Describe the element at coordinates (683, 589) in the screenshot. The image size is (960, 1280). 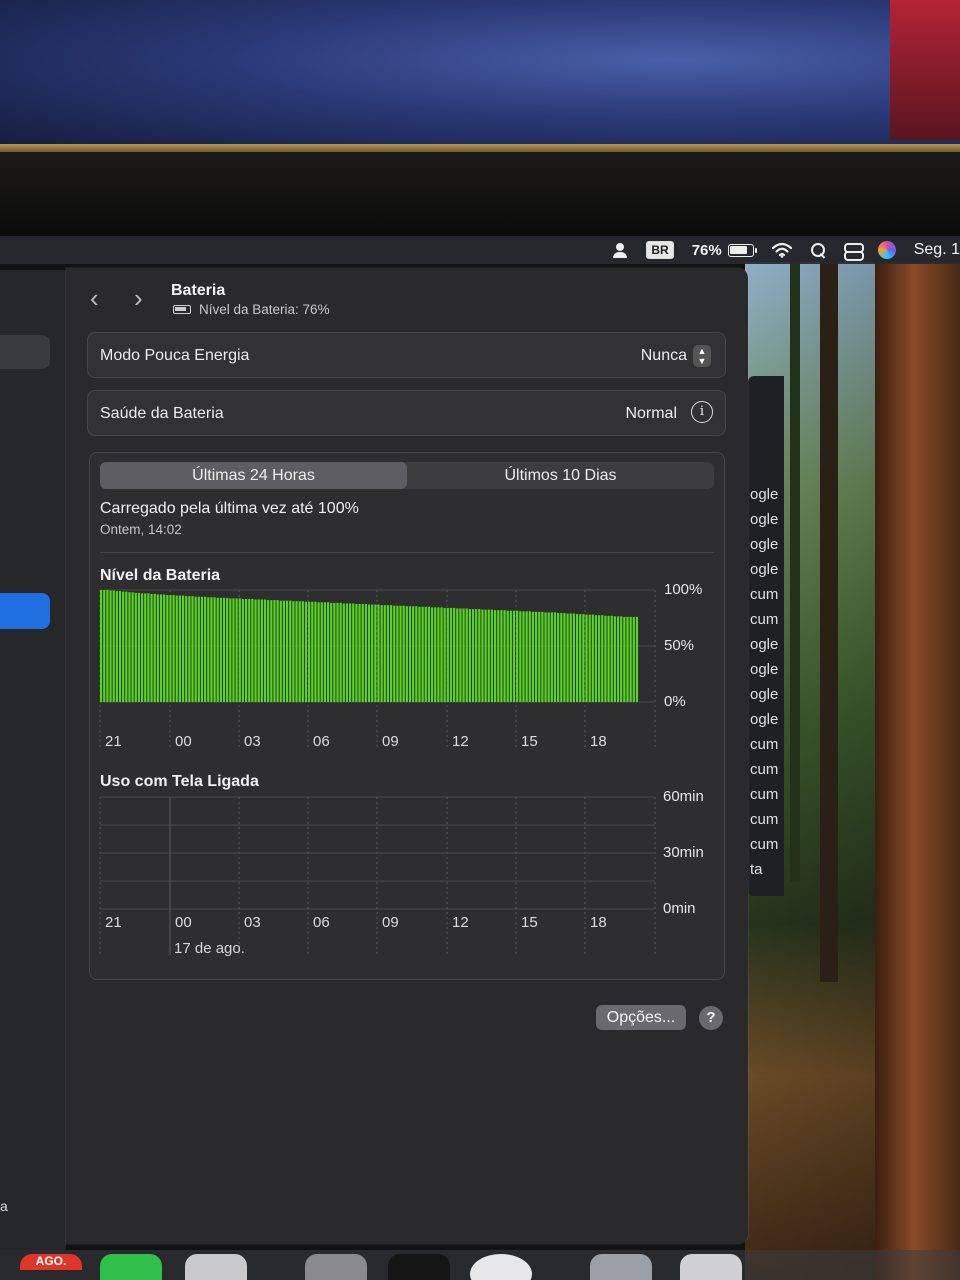
I see `battery-chart-y-label: 100%` at that location.